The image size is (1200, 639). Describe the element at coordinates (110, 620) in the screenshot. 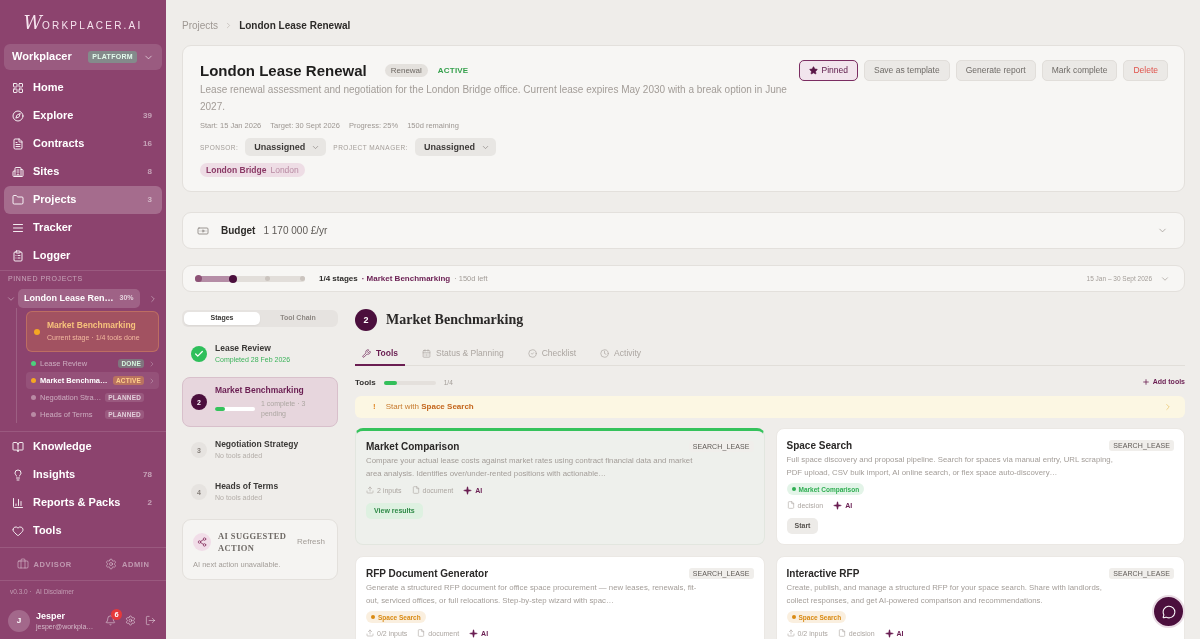

I see `bell-icon` at that location.